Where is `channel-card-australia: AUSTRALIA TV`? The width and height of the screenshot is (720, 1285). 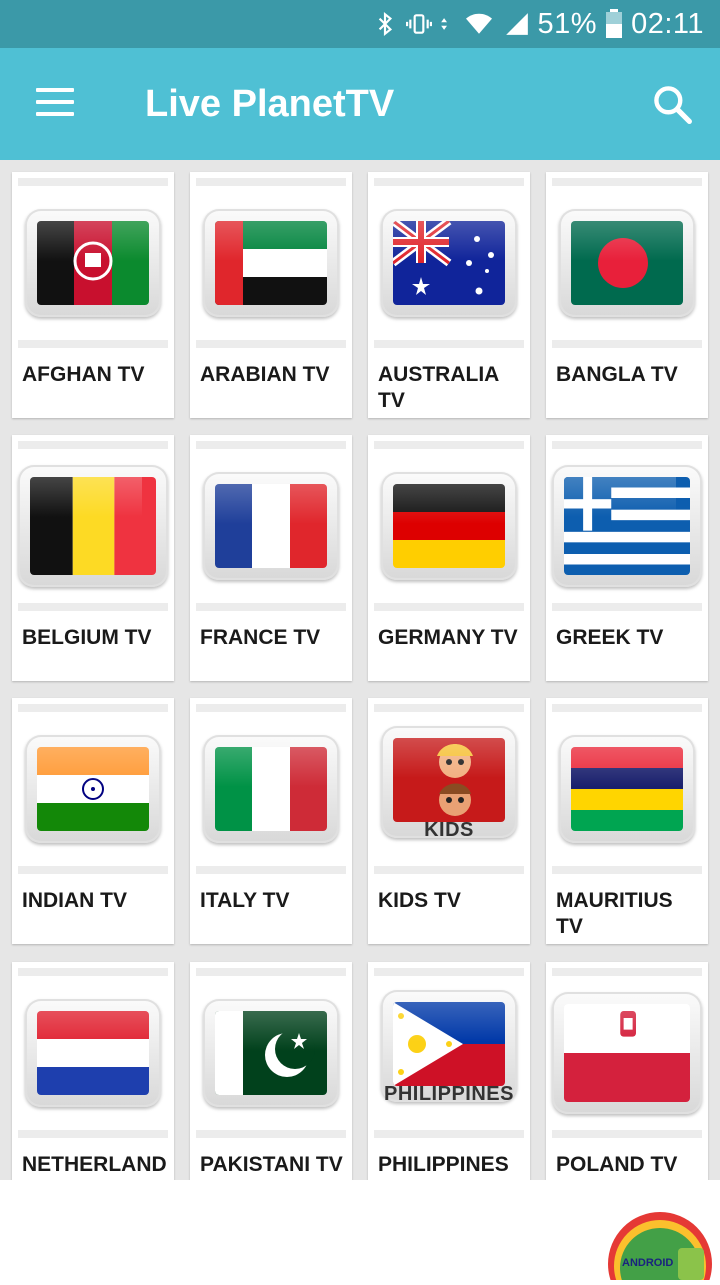
channel-card-australia: AUSTRALIA TV is located at coordinates (449, 295).